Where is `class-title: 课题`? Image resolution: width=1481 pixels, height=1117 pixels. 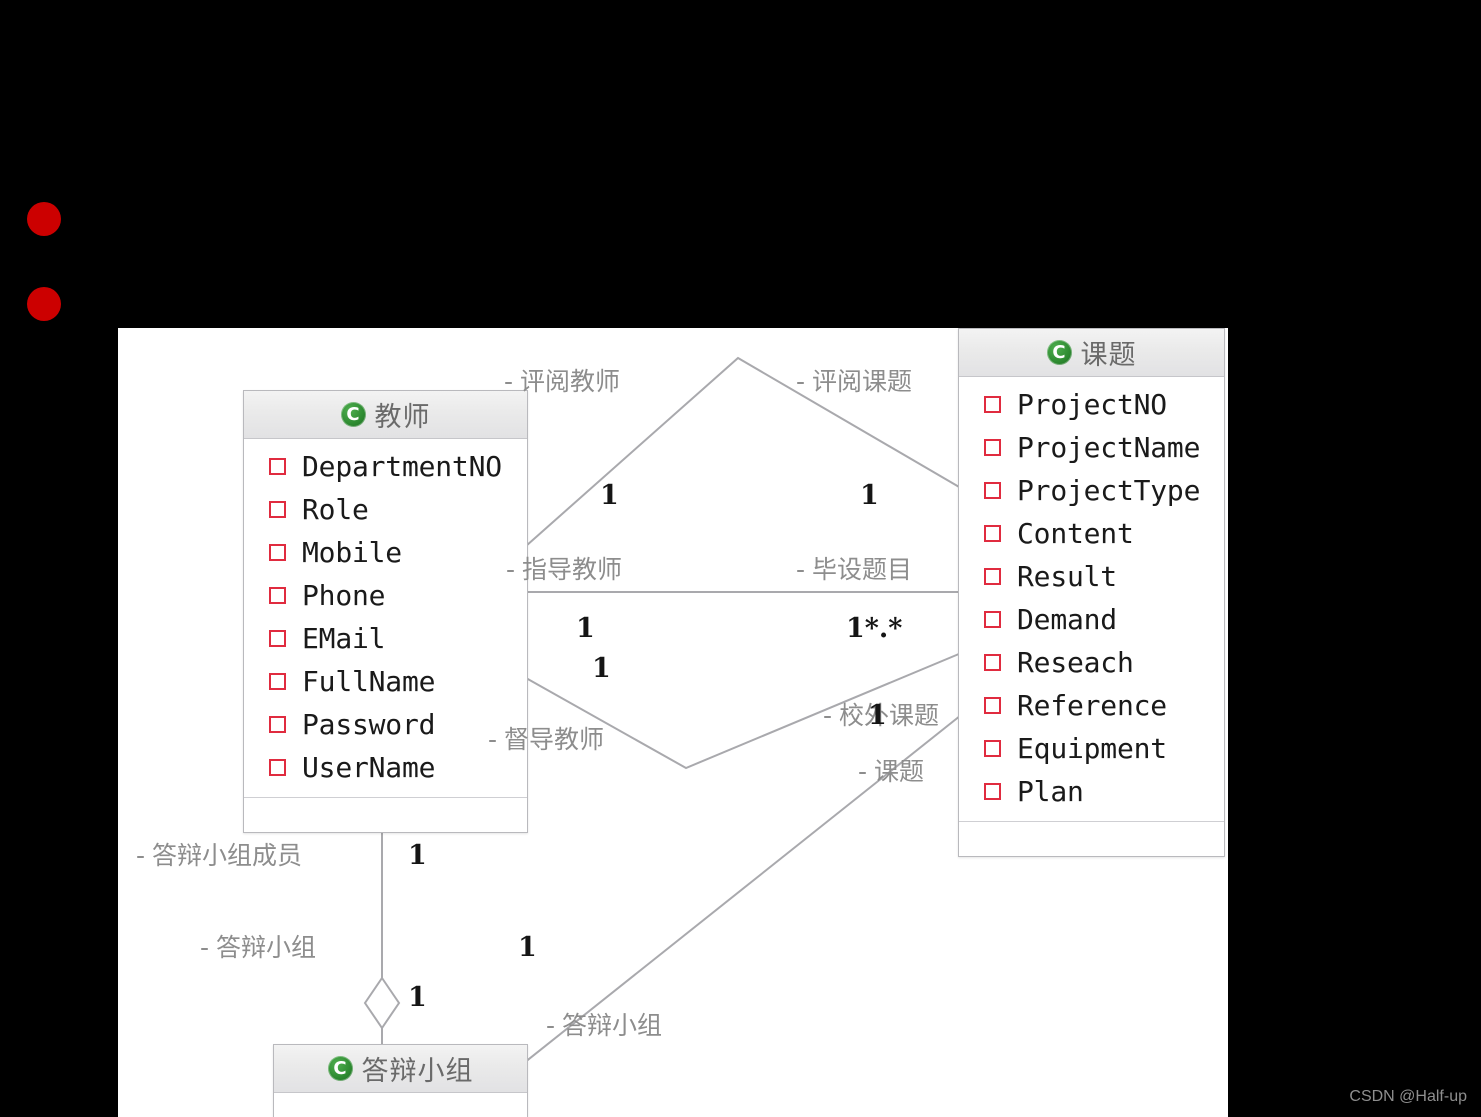
class-title: 课题 is located at coordinates (1108, 355).